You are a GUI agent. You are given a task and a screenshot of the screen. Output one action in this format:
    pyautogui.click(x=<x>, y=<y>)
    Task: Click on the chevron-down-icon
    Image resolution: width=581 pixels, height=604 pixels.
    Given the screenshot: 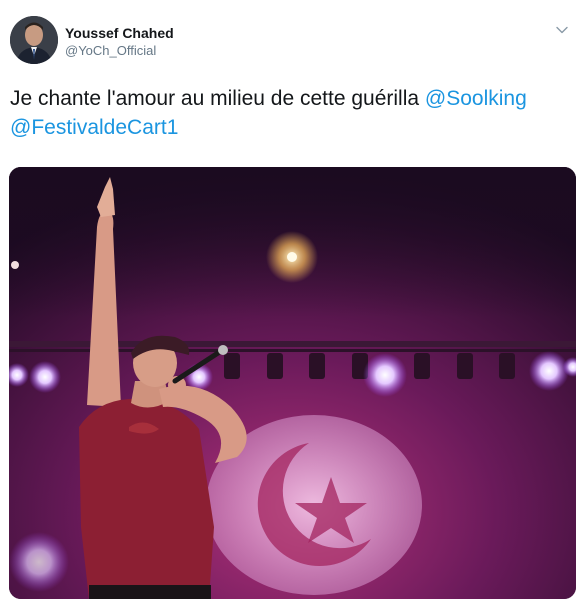 What is the action you would take?
    pyautogui.click(x=562, y=30)
    